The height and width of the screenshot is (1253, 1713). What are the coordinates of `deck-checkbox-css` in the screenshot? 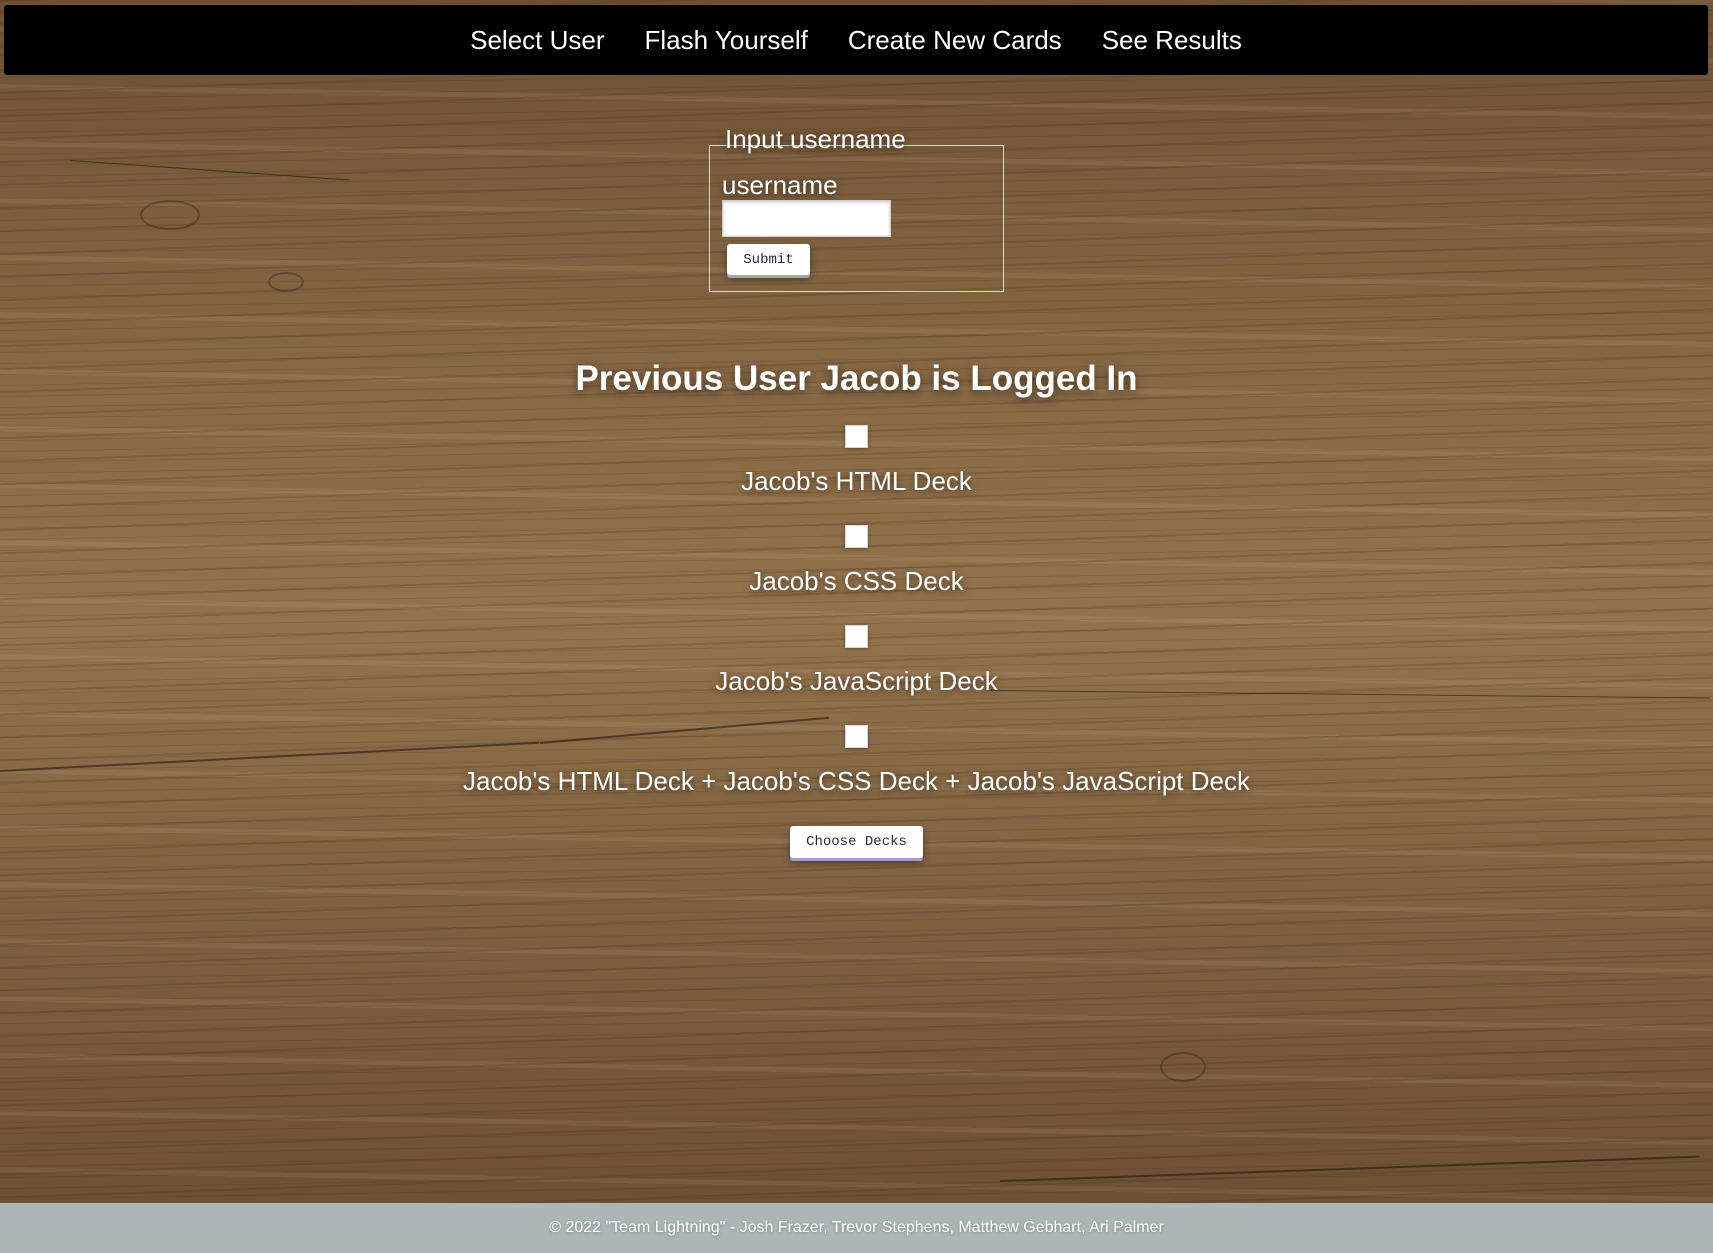 It's located at (856, 536).